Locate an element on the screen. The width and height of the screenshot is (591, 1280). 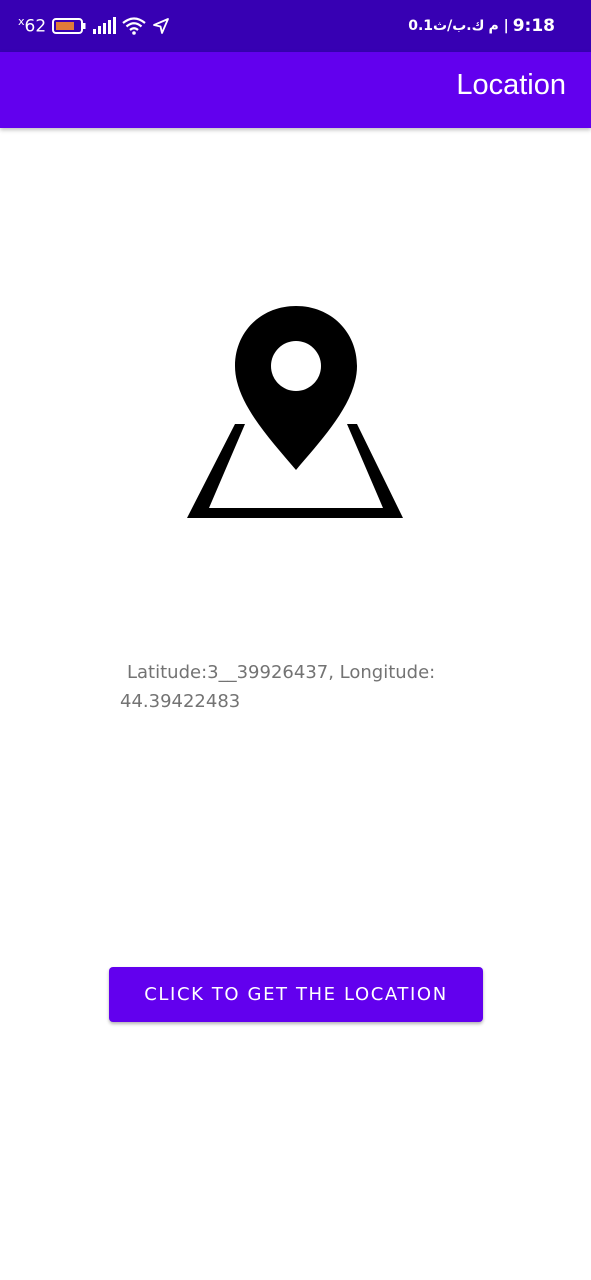
wifi-icon is located at coordinates (134, 26).